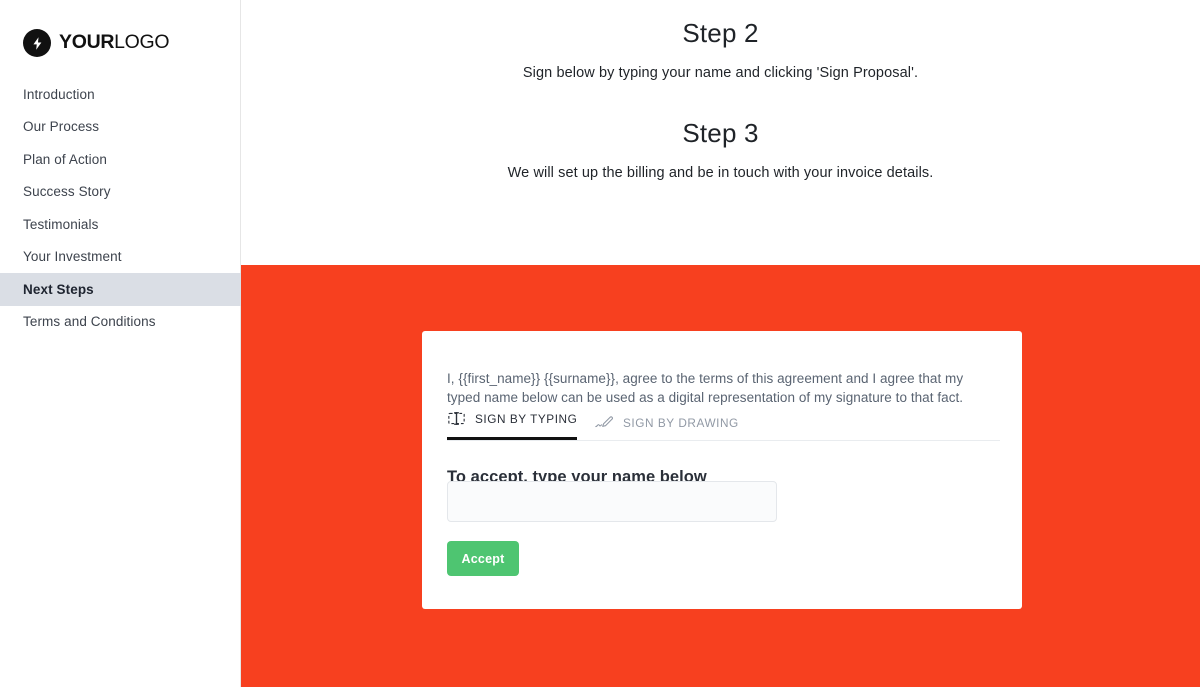  I want to click on logo-text-strong: YOUR, so click(87, 42).